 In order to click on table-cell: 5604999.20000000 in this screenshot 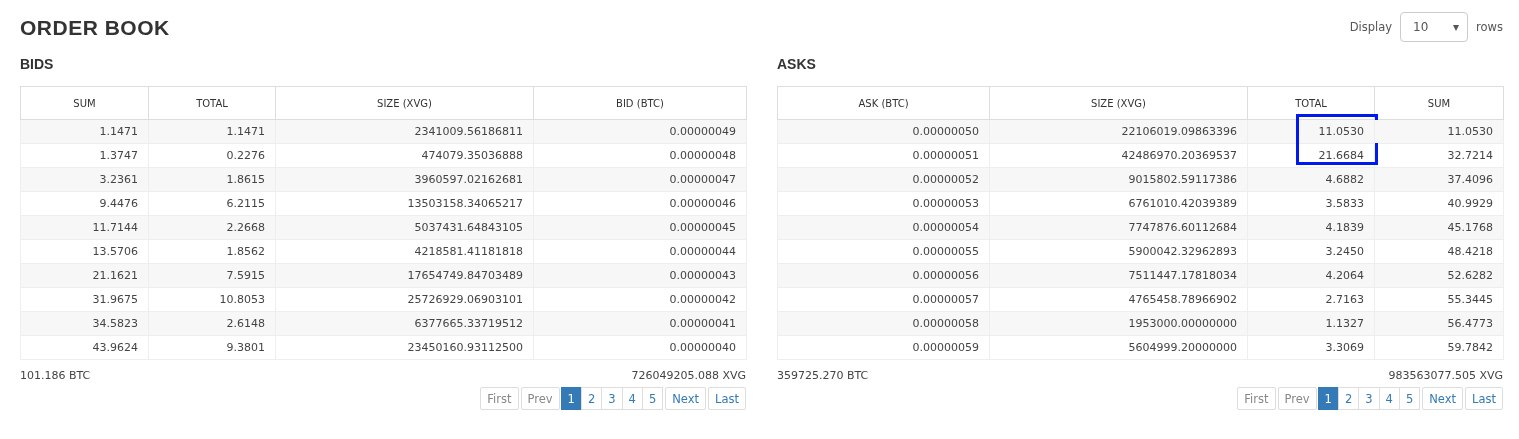, I will do `click(1118, 347)`.